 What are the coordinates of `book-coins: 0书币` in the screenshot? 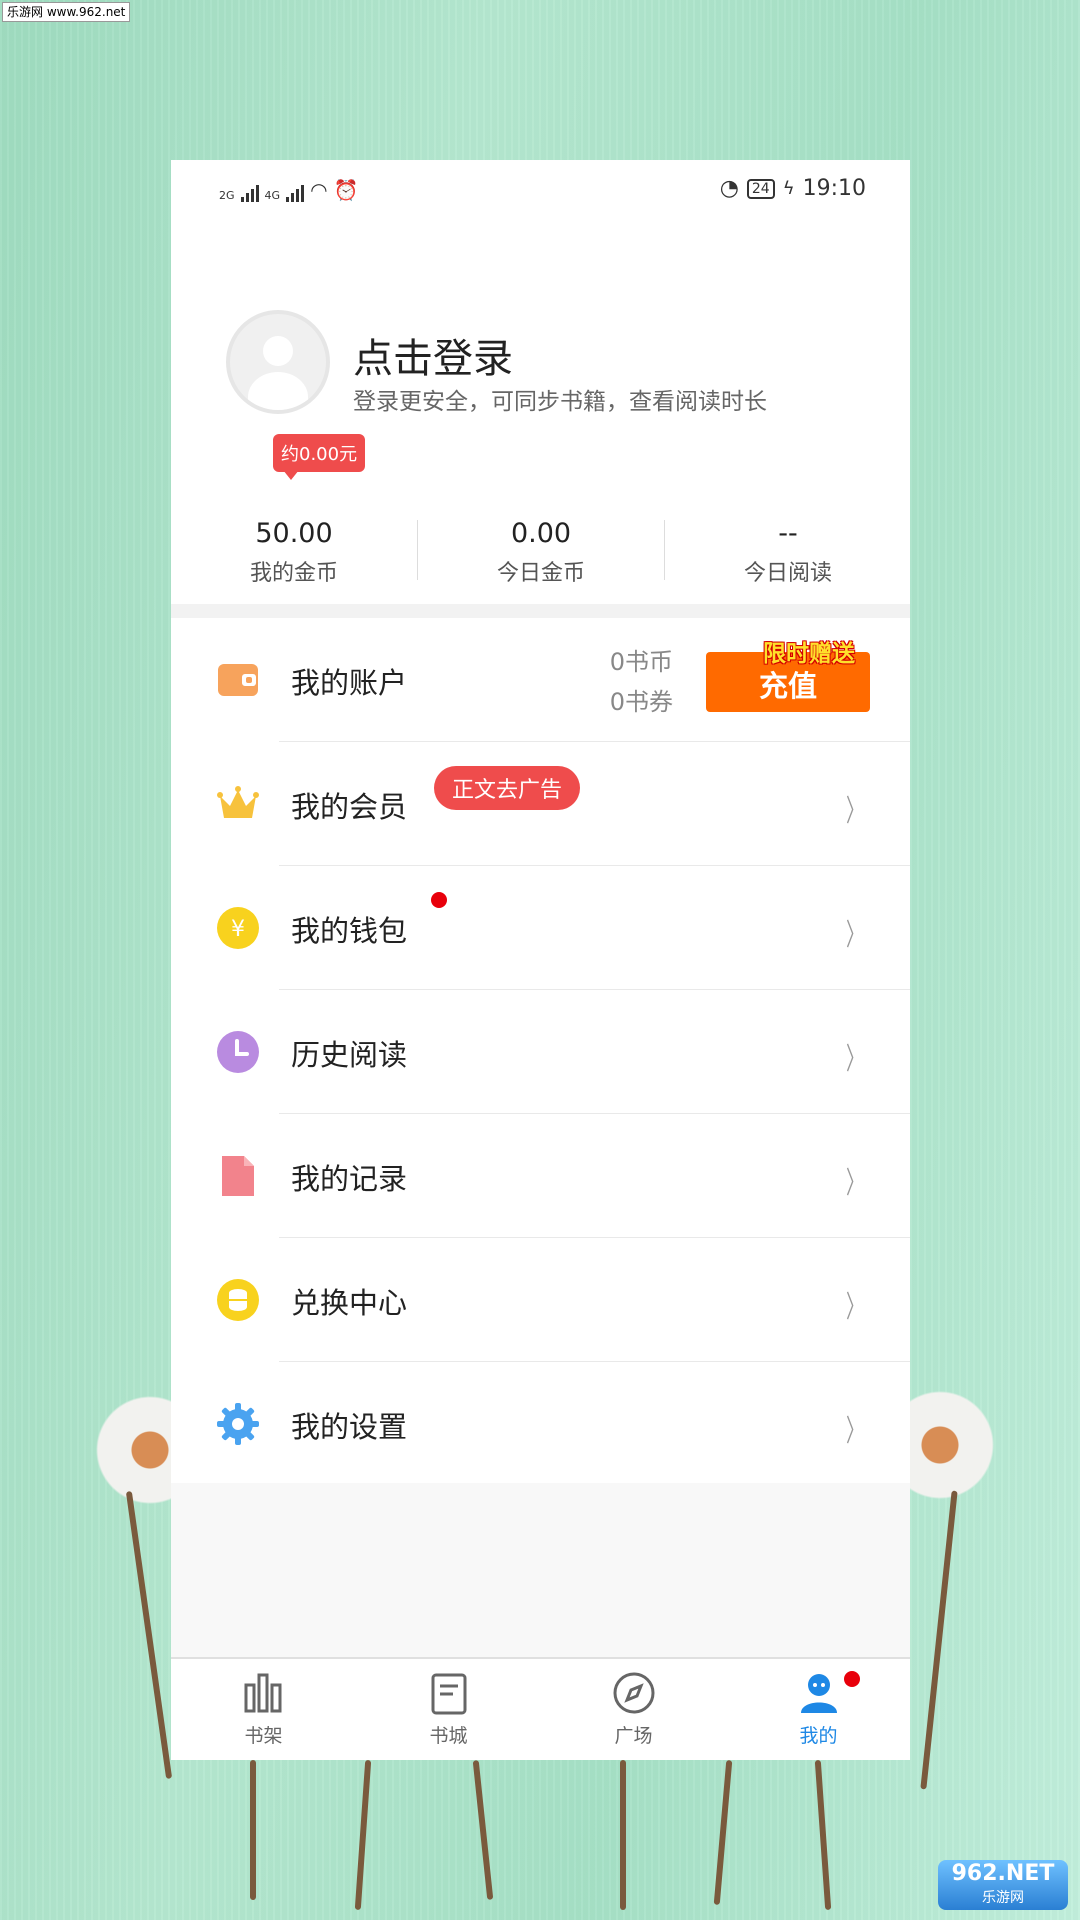 It's located at (641, 662).